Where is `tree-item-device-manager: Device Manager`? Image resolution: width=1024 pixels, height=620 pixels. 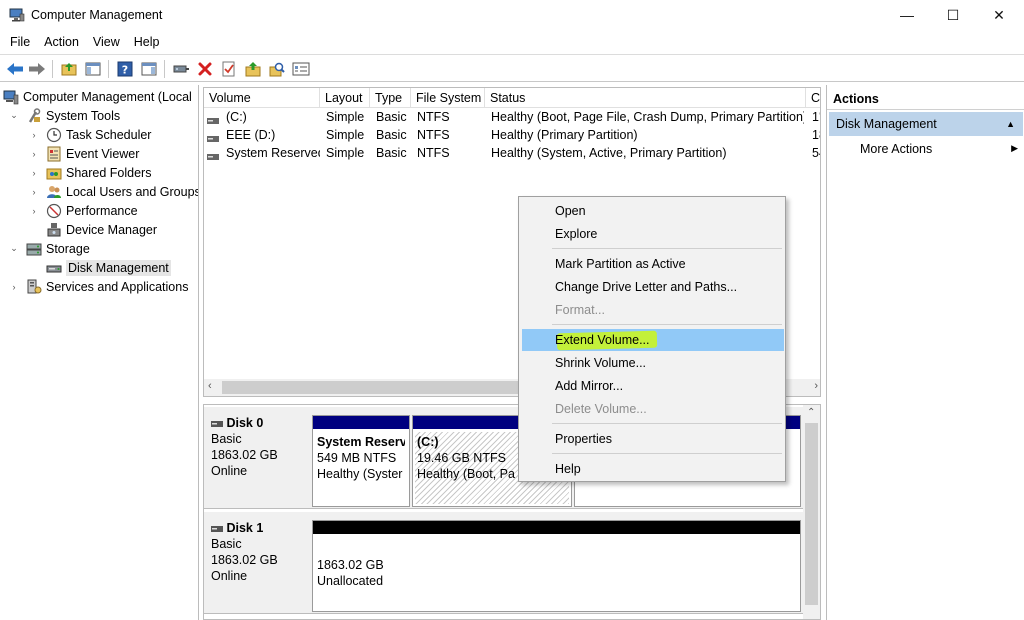
tree-item-device-manager: Device Manager is located at coordinates (92, 229).